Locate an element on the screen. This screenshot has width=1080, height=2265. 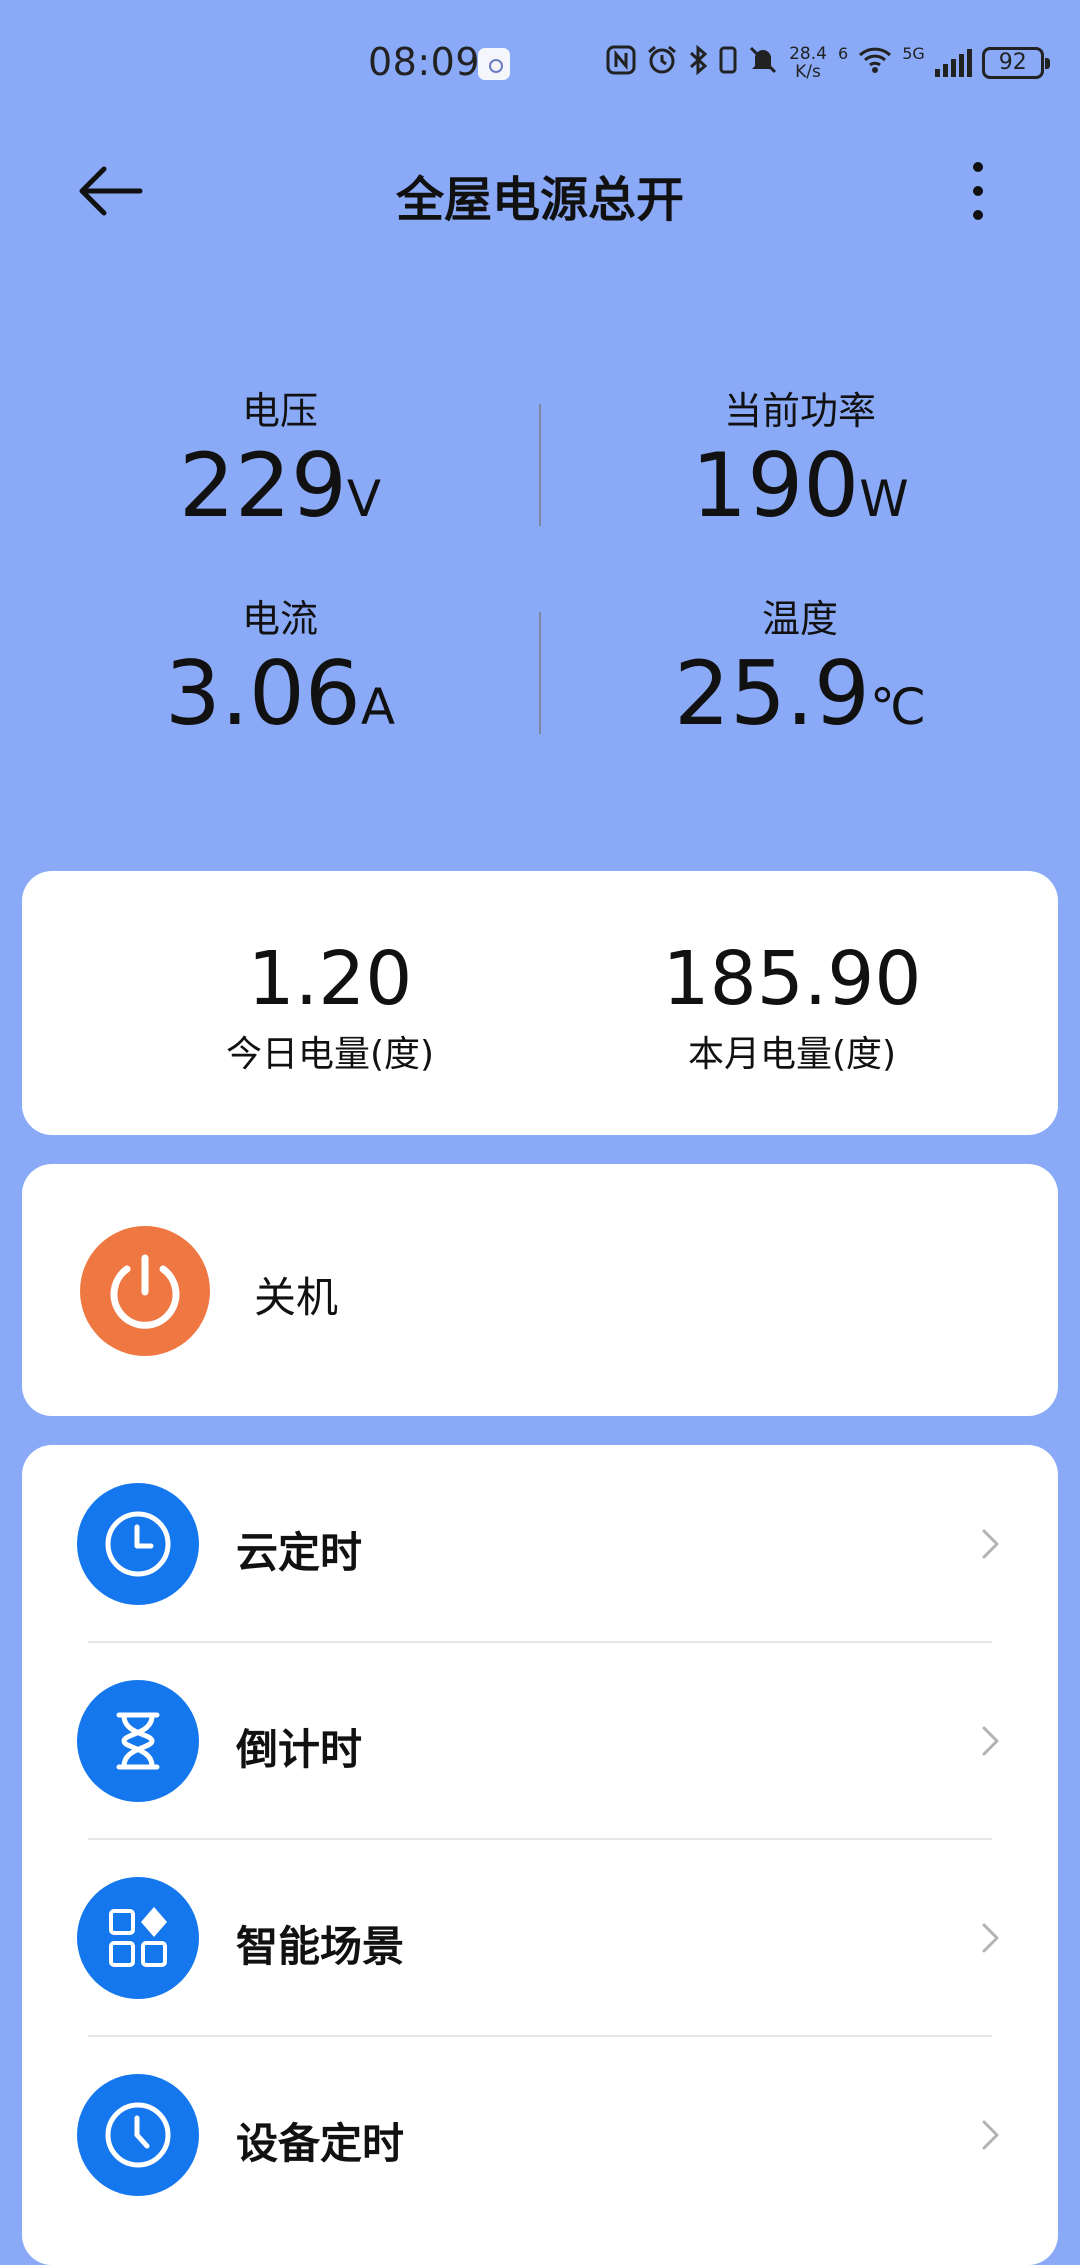
menu-item-countdown: 倒计时 is located at coordinates (540, 1740).